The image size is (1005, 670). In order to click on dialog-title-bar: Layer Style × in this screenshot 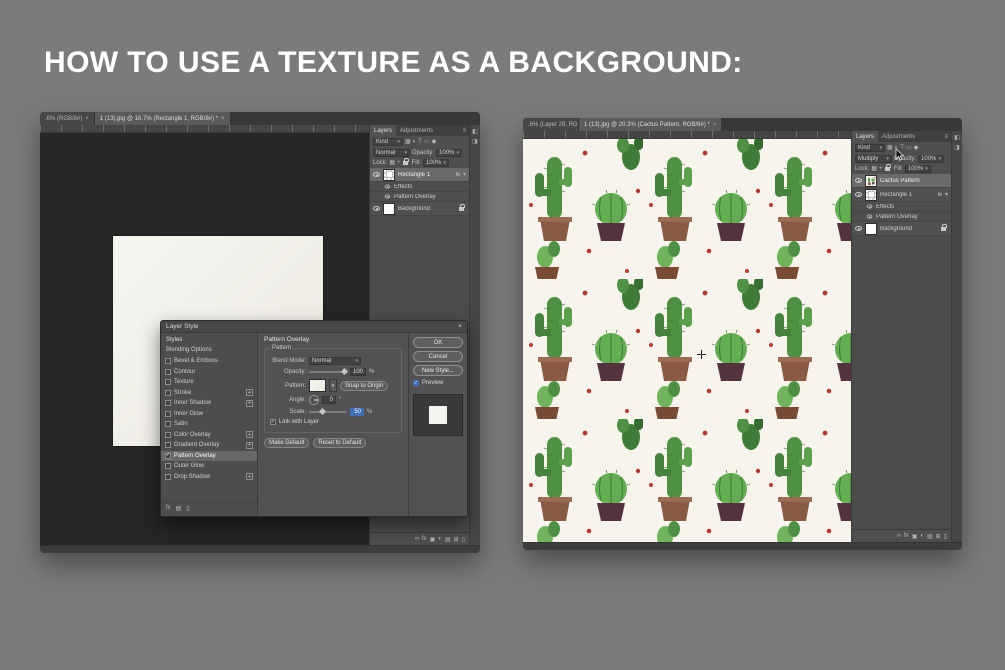, I will do `click(314, 327)`.